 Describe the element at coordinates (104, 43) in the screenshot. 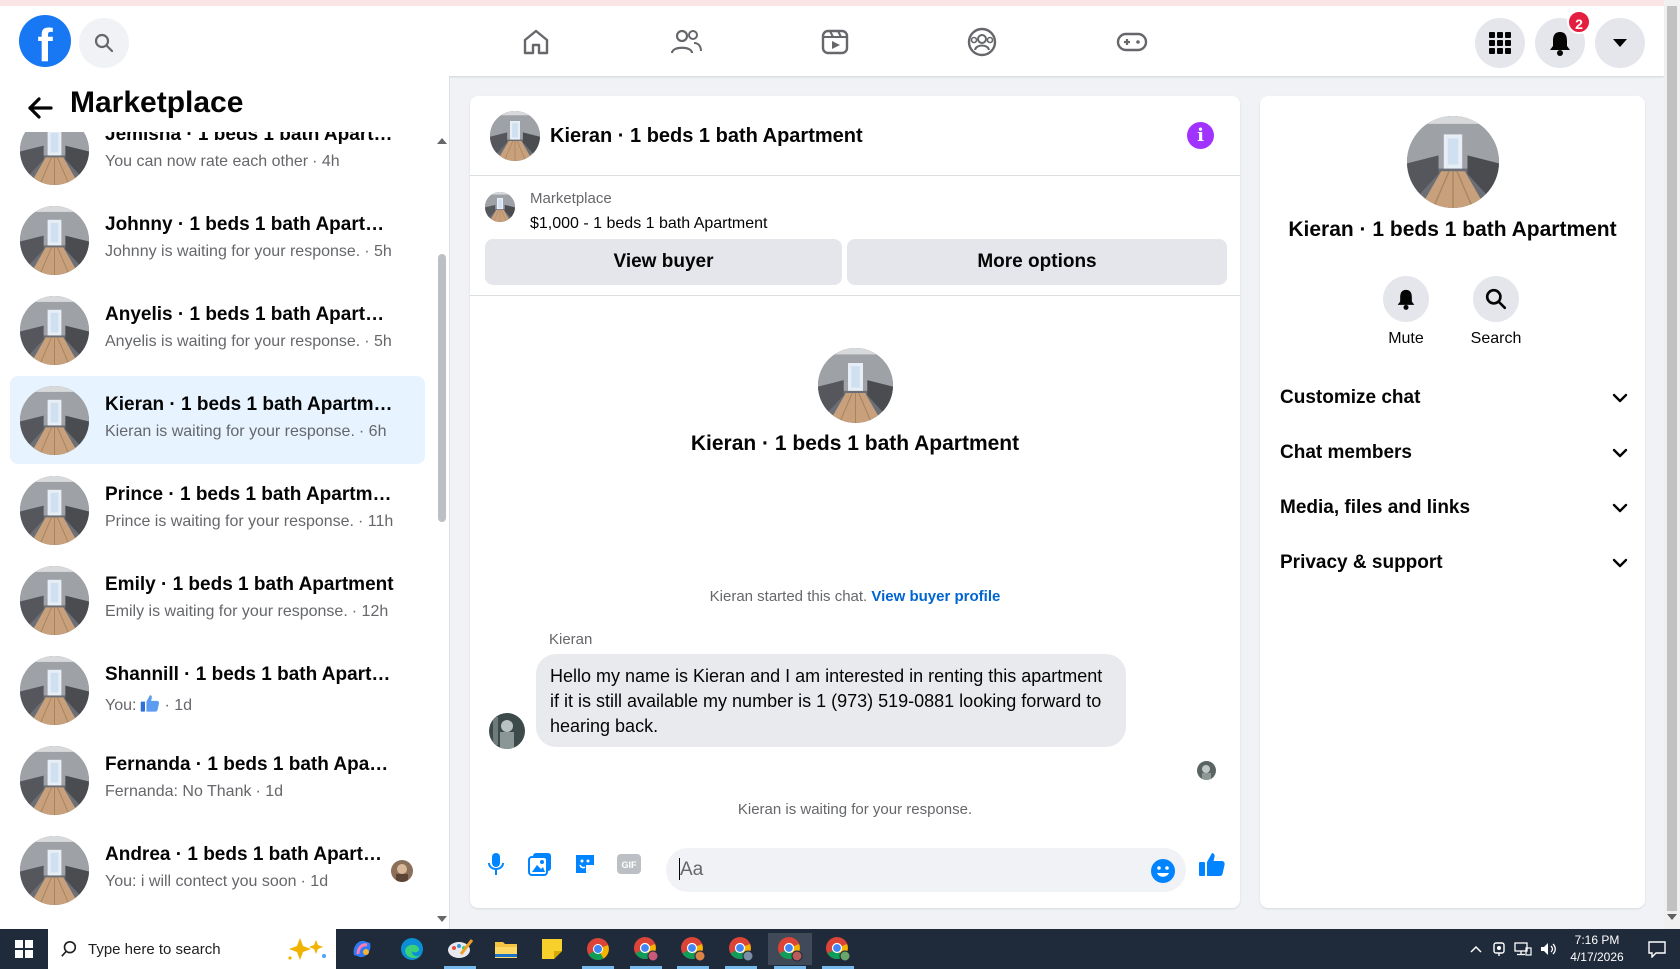

I see `search-button` at that location.